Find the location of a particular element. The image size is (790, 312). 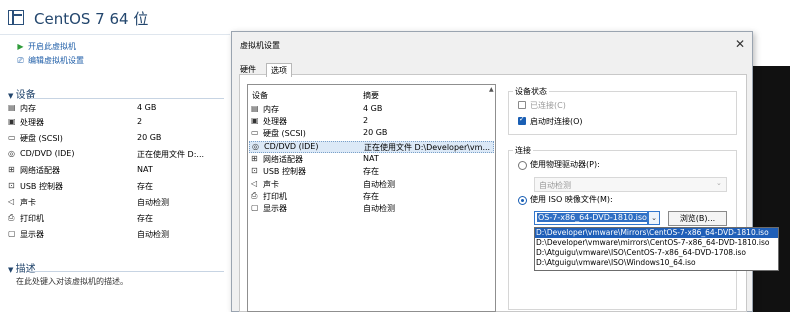

iso-path-input: OS-7-x86_64-DVD-1810.iso is located at coordinates (591, 218).